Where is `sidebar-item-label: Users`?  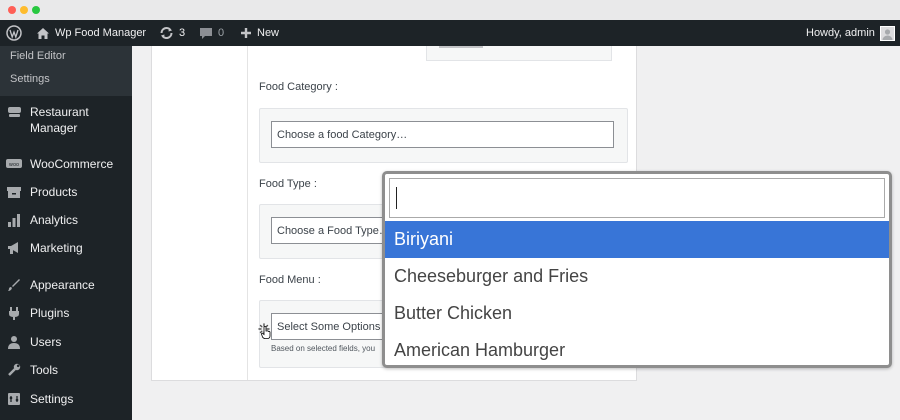 sidebar-item-label: Users is located at coordinates (46, 342).